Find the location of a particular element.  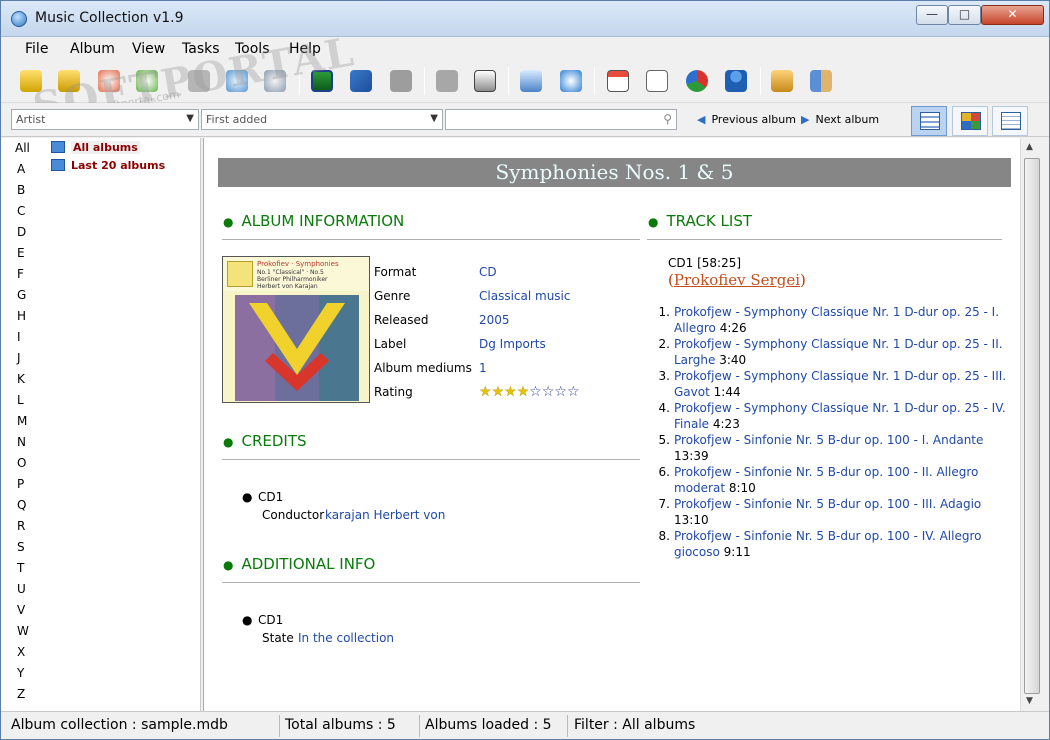

letter-g: G is located at coordinates (21, 295).